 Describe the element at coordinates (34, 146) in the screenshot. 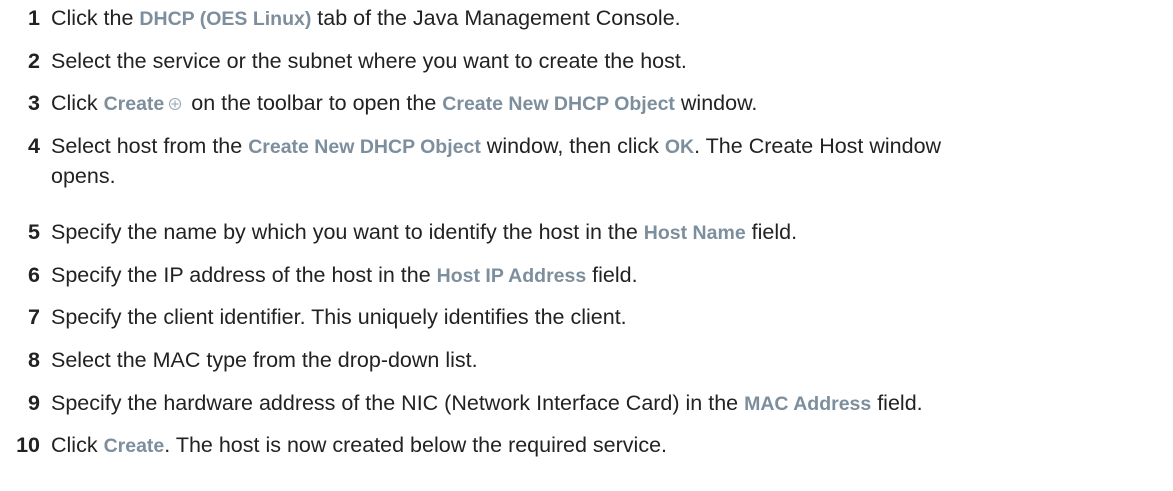

I see `step-number: 4` at that location.